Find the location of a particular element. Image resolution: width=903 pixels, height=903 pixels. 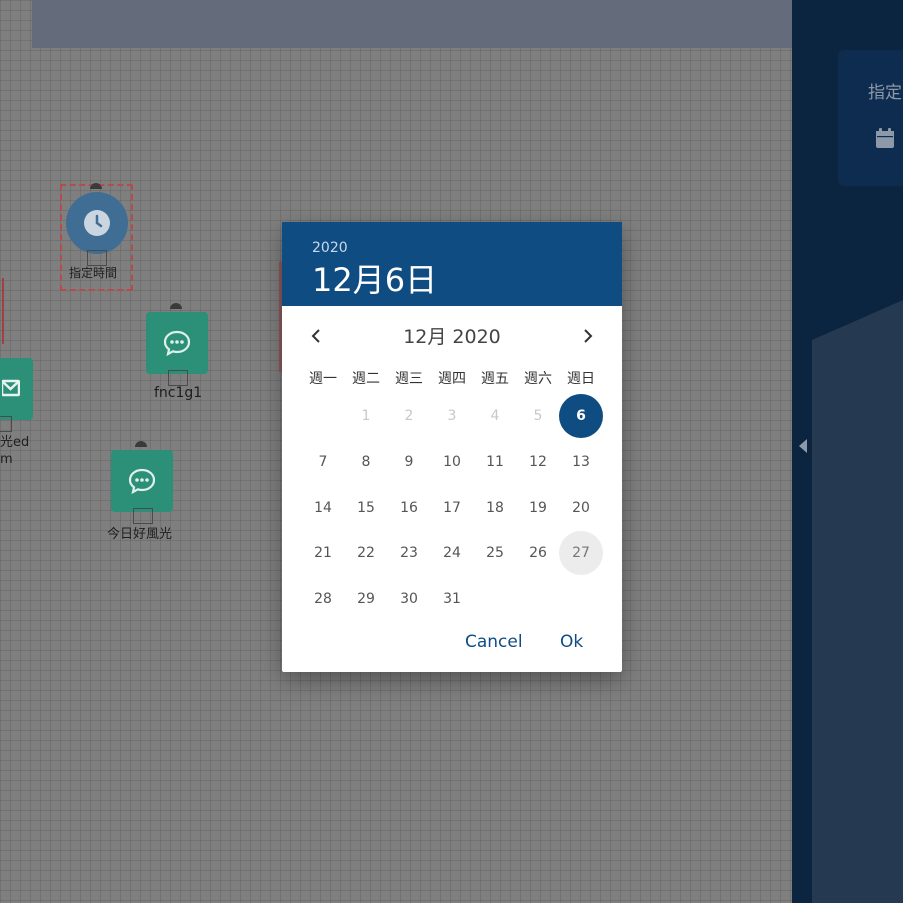

calendar-day: 9 is located at coordinates (409, 462).